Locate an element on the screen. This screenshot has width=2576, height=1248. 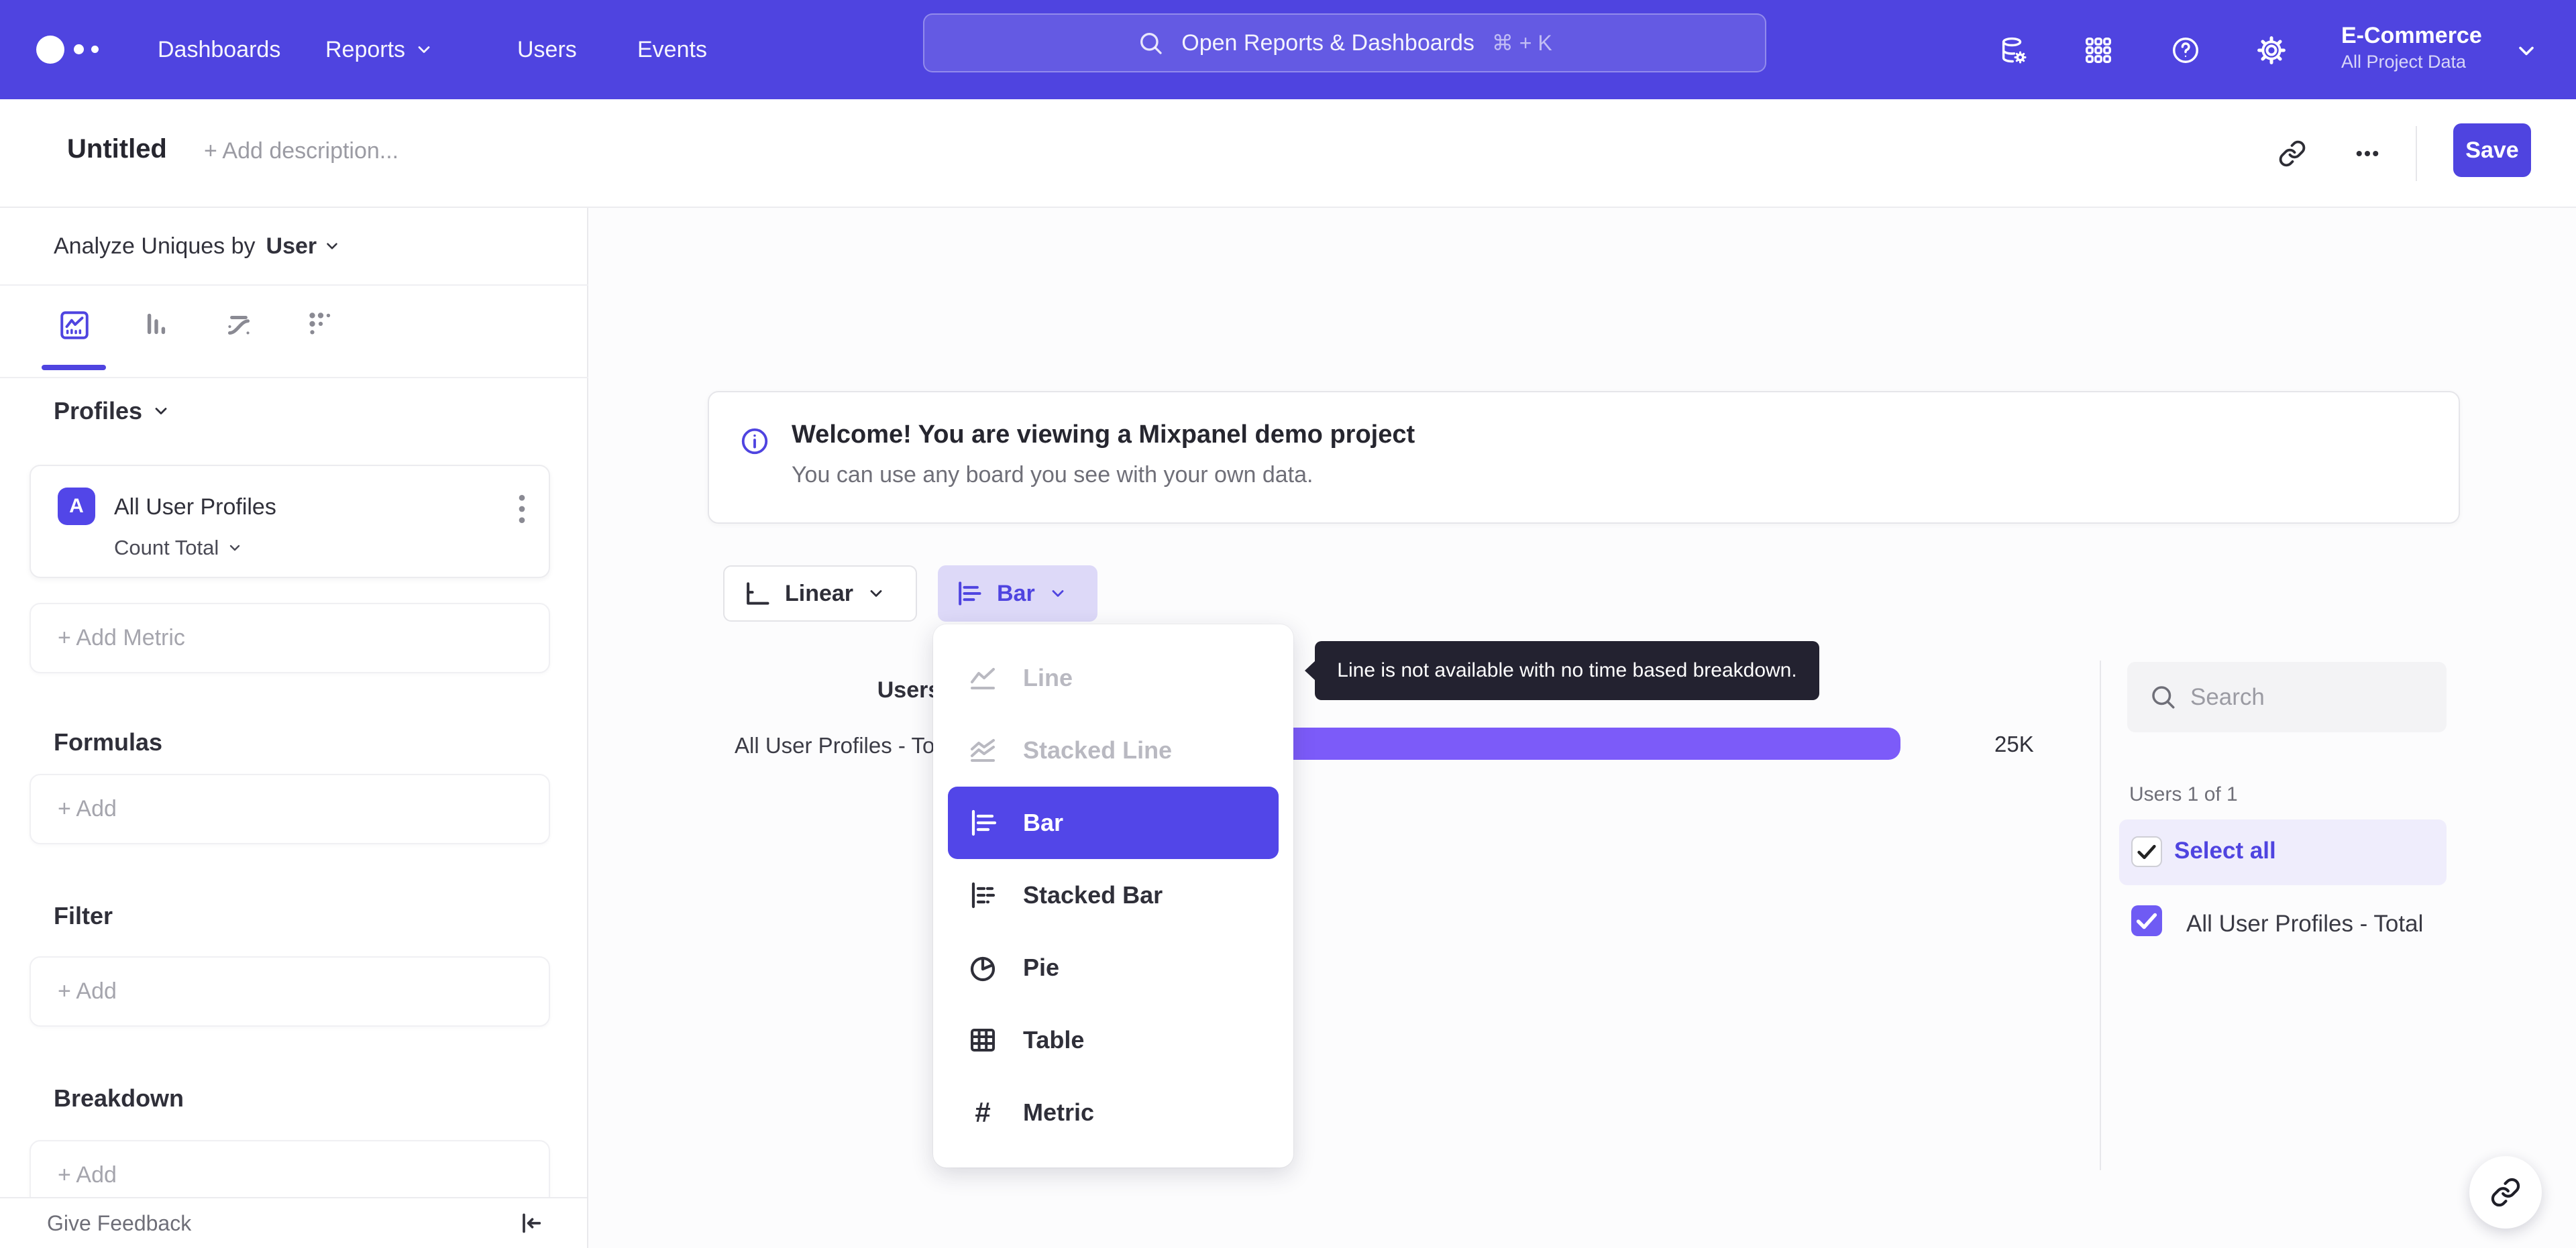
nav-events-label: Events is located at coordinates (672, 49).